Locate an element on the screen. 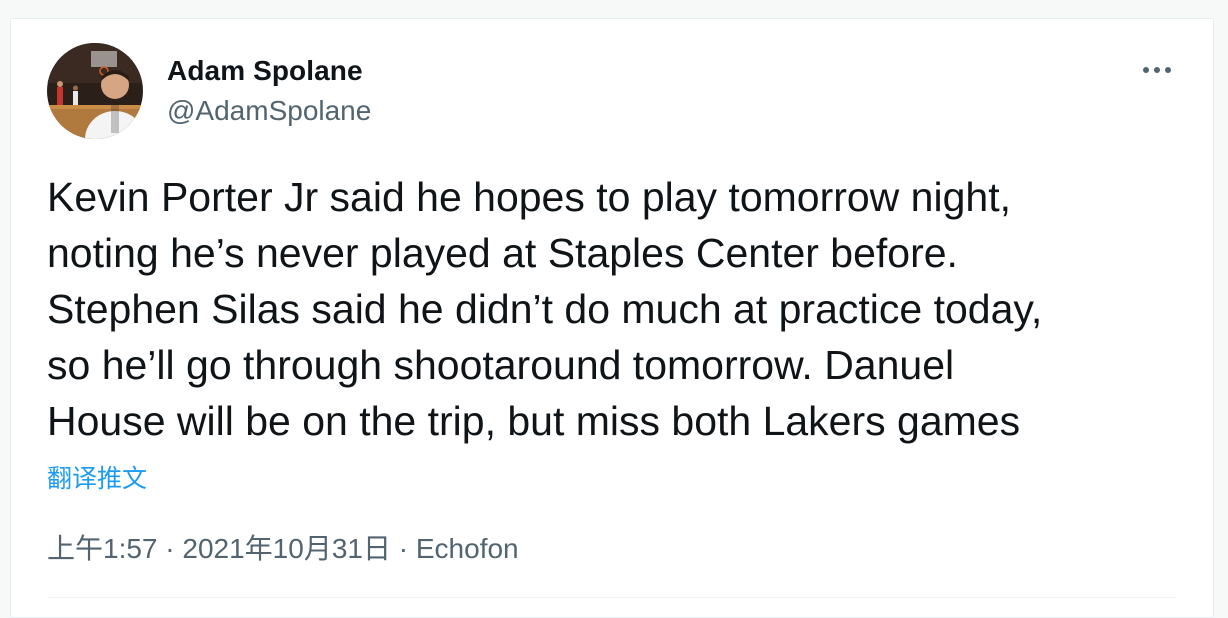  tweet-metadata: 上午1:57 · 2021年10月31日 · Echofon is located at coordinates (283, 547).